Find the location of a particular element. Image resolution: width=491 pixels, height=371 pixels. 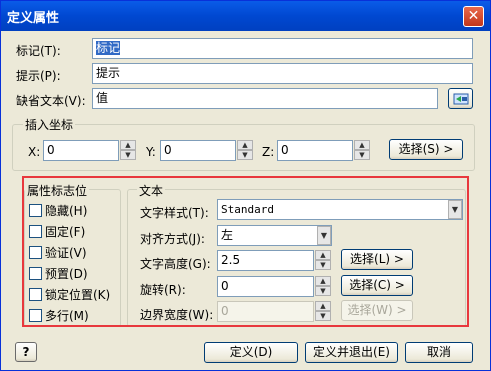

close-button: ✕ is located at coordinates (473, 16).